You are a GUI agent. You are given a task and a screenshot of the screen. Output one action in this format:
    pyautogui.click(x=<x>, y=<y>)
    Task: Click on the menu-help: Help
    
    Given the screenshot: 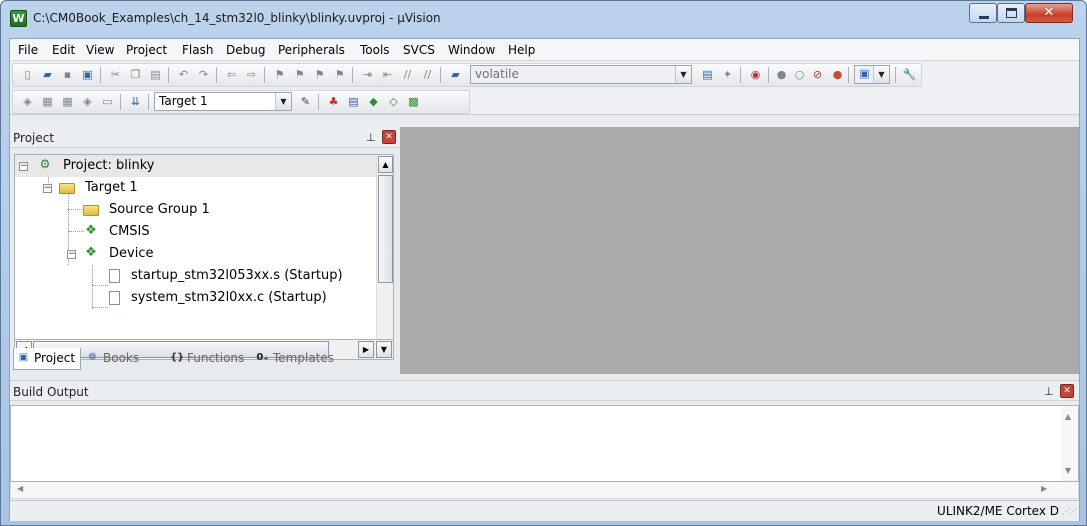 What is the action you would take?
    pyautogui.click(x=521, y=50)
    